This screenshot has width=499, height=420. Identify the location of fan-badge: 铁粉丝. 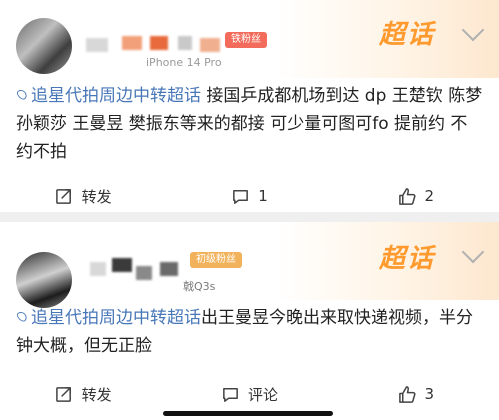
(246, 40).